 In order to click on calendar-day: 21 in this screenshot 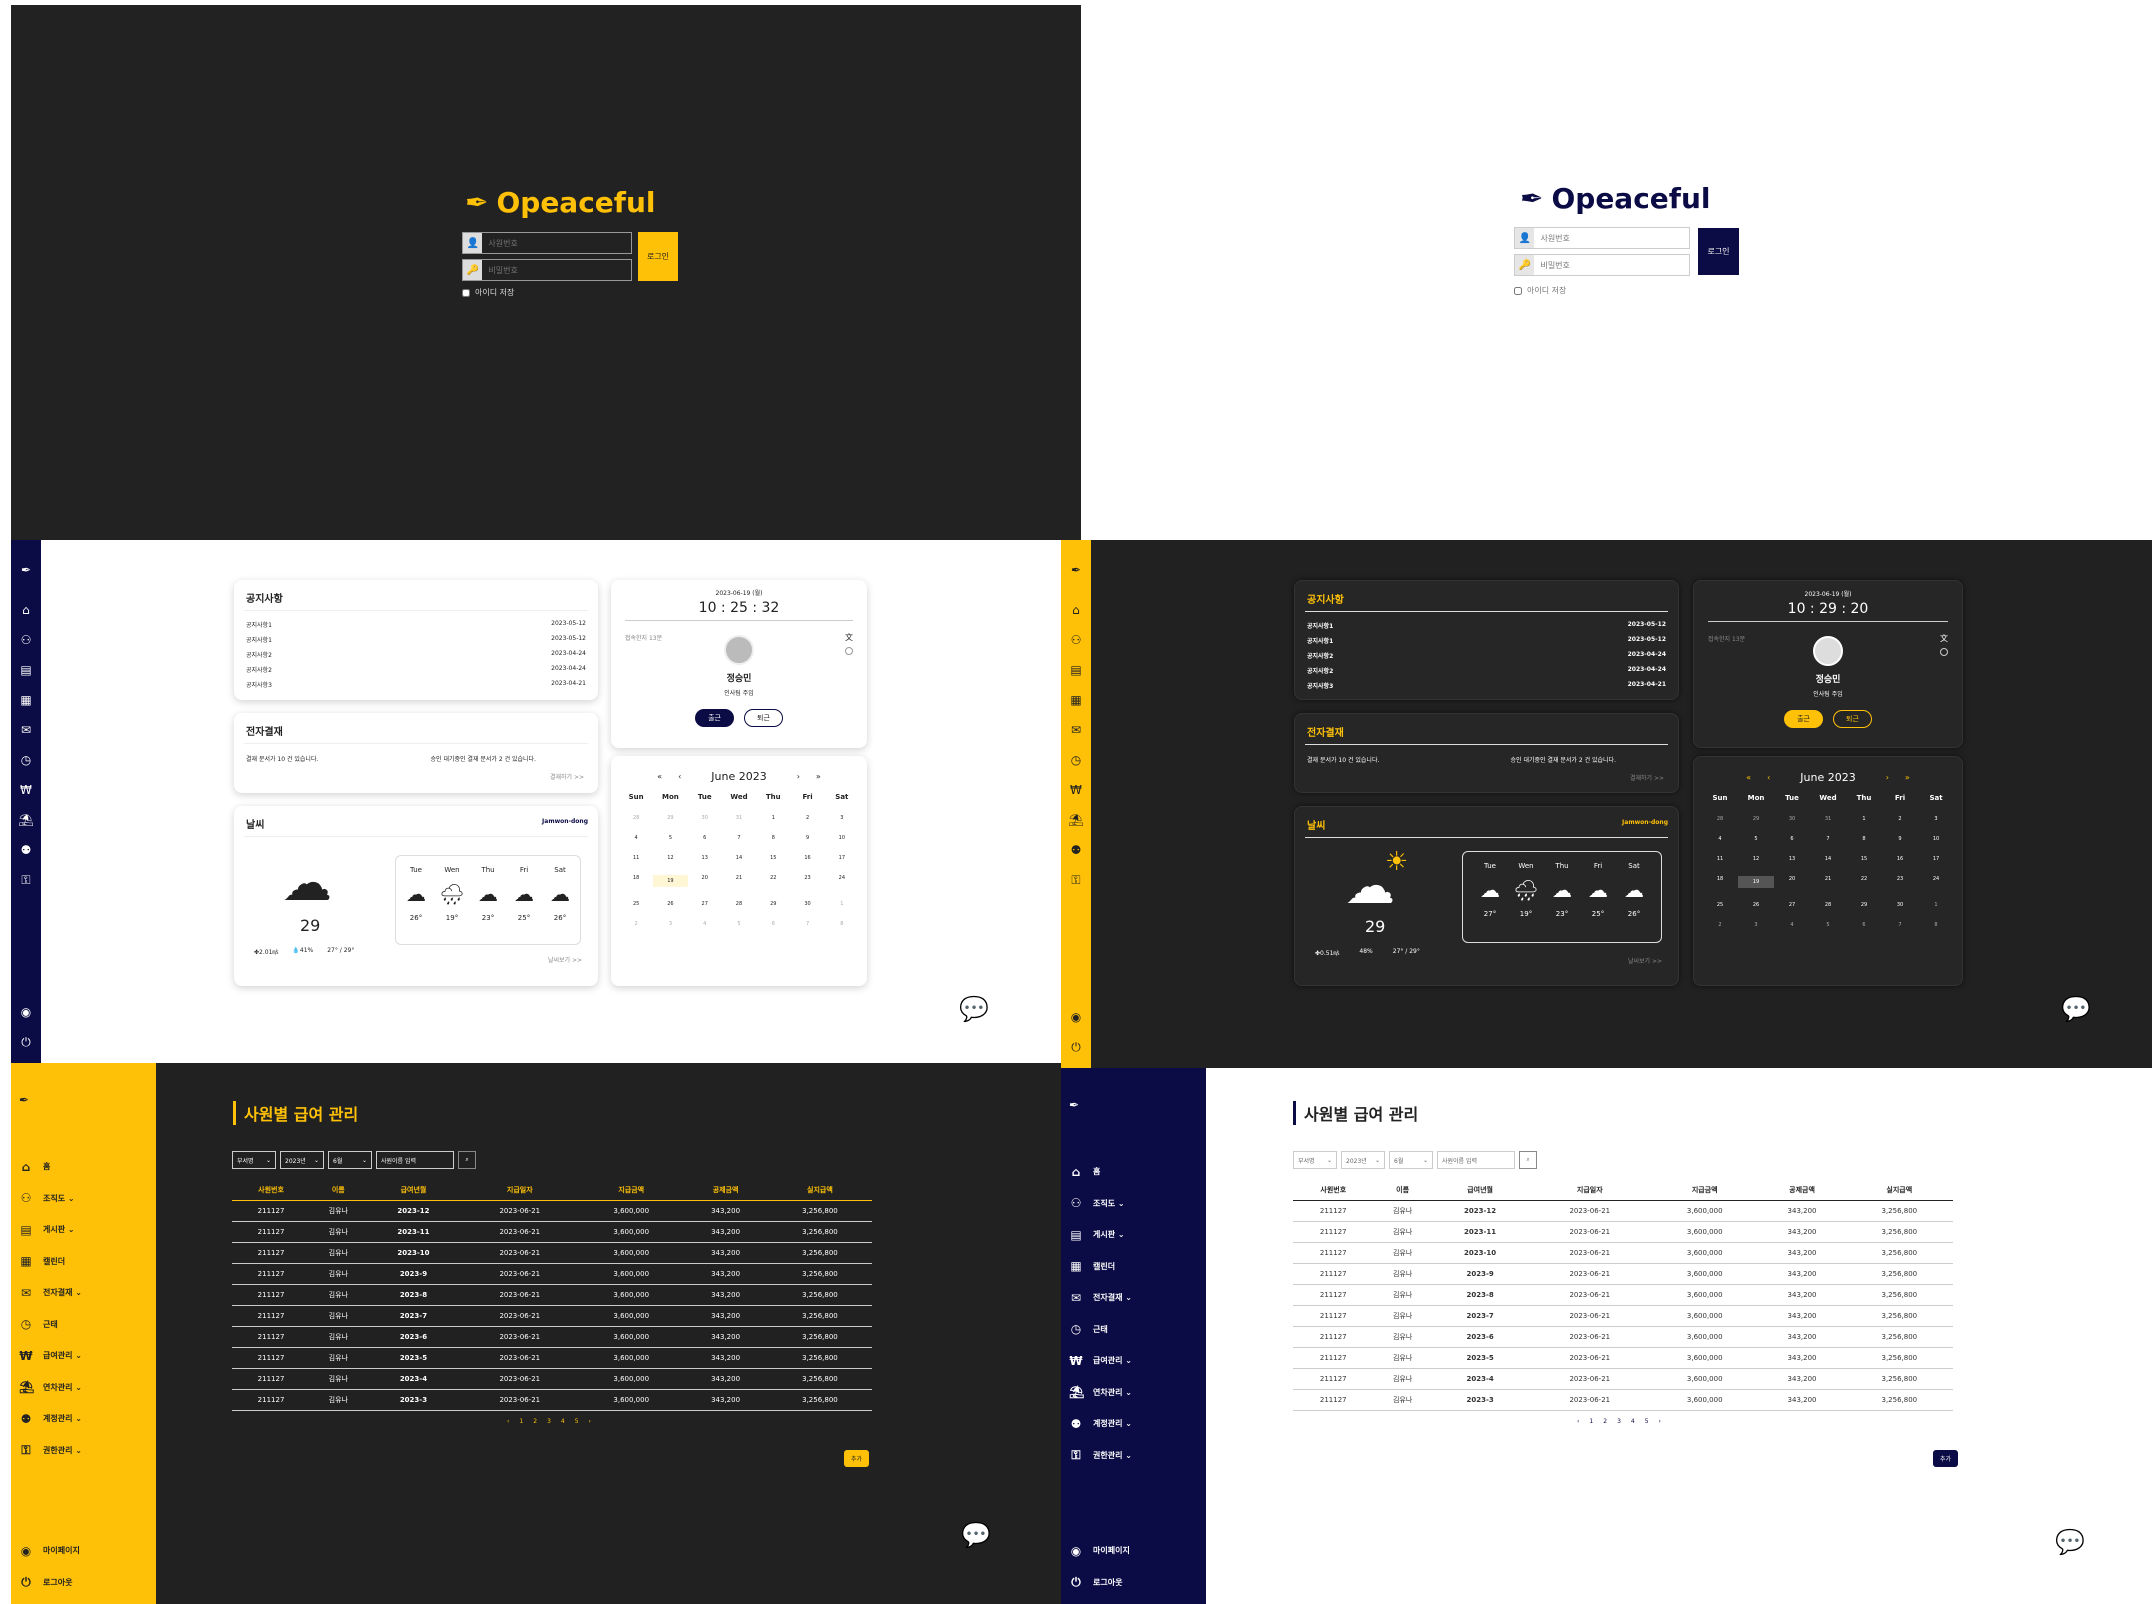, I will do `click(1828, 882)`.